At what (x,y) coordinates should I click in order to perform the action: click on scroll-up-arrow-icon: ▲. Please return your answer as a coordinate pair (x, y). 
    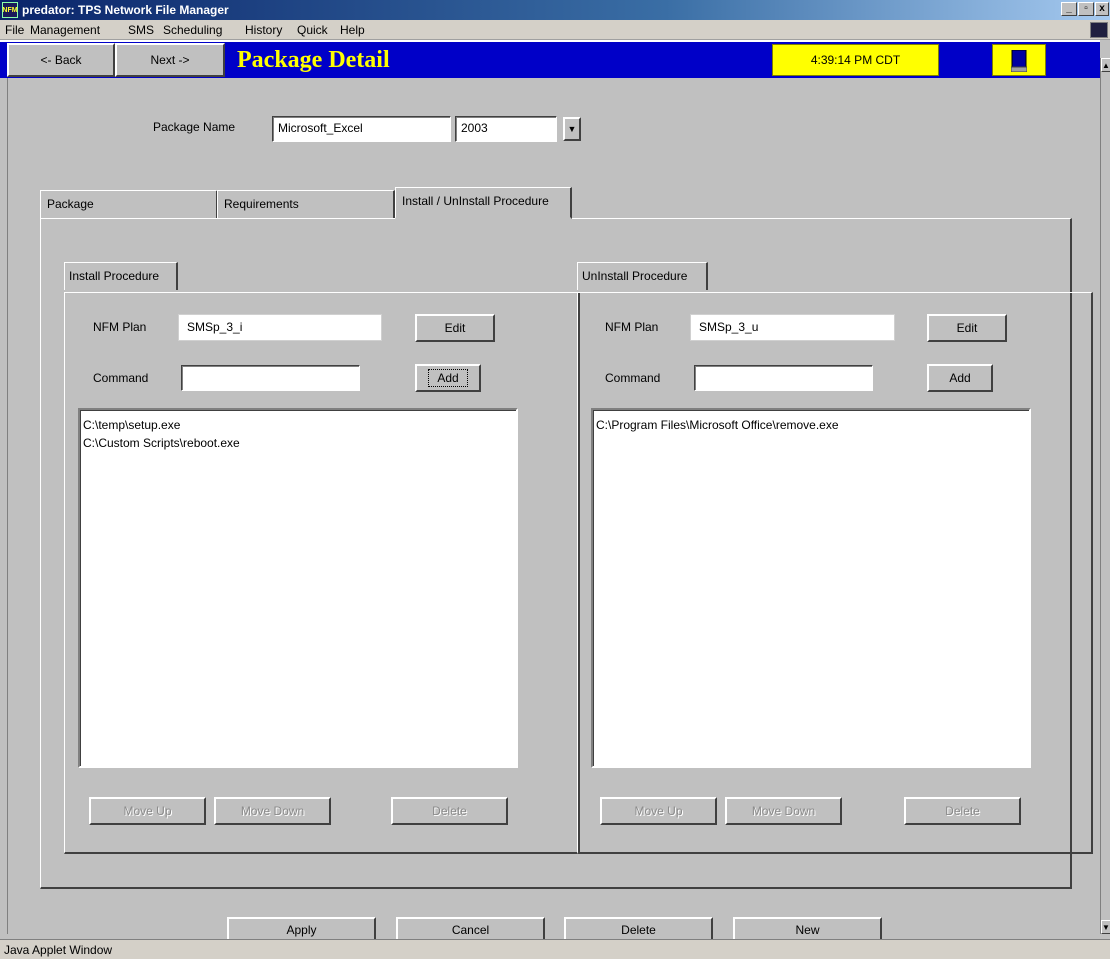
    Looking at the image, I should click on (1105, 65).